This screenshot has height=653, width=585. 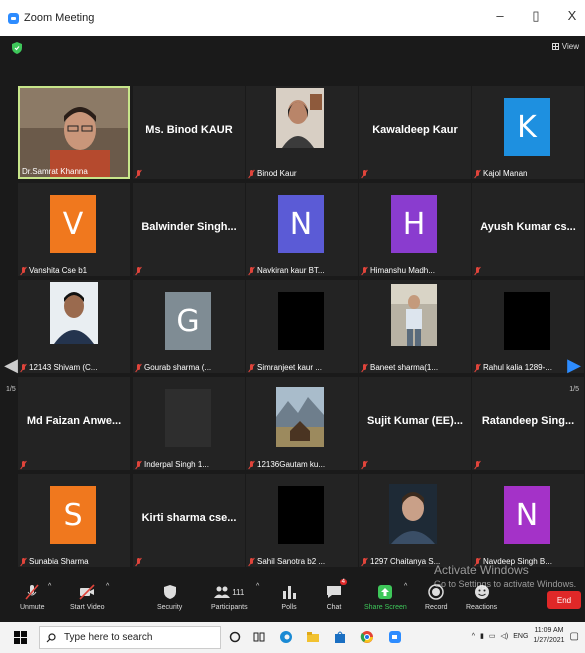 I want to click on search-placeholder: Type here to search, so click(x=108, y=637).